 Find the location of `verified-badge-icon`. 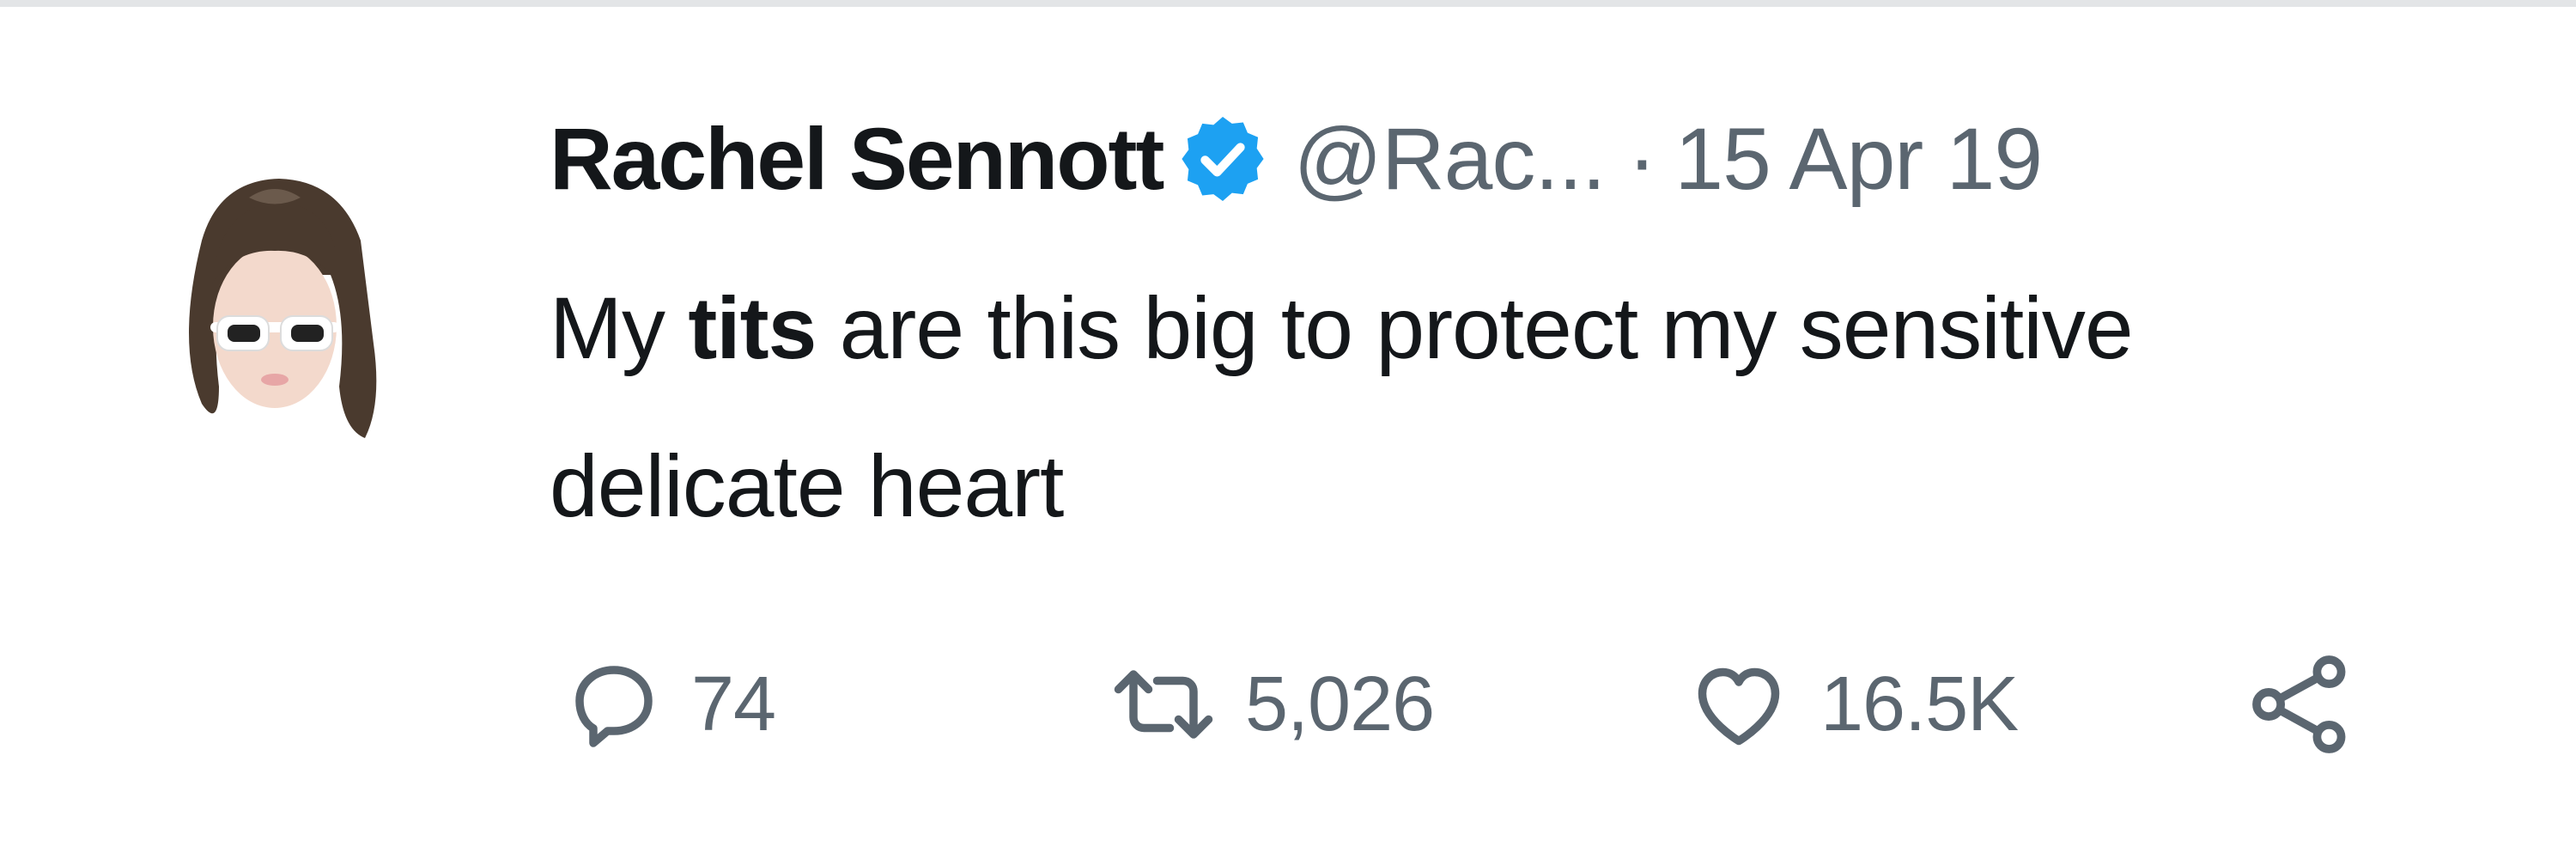

verified-badge-icon is located at coordinates (1223, 159).